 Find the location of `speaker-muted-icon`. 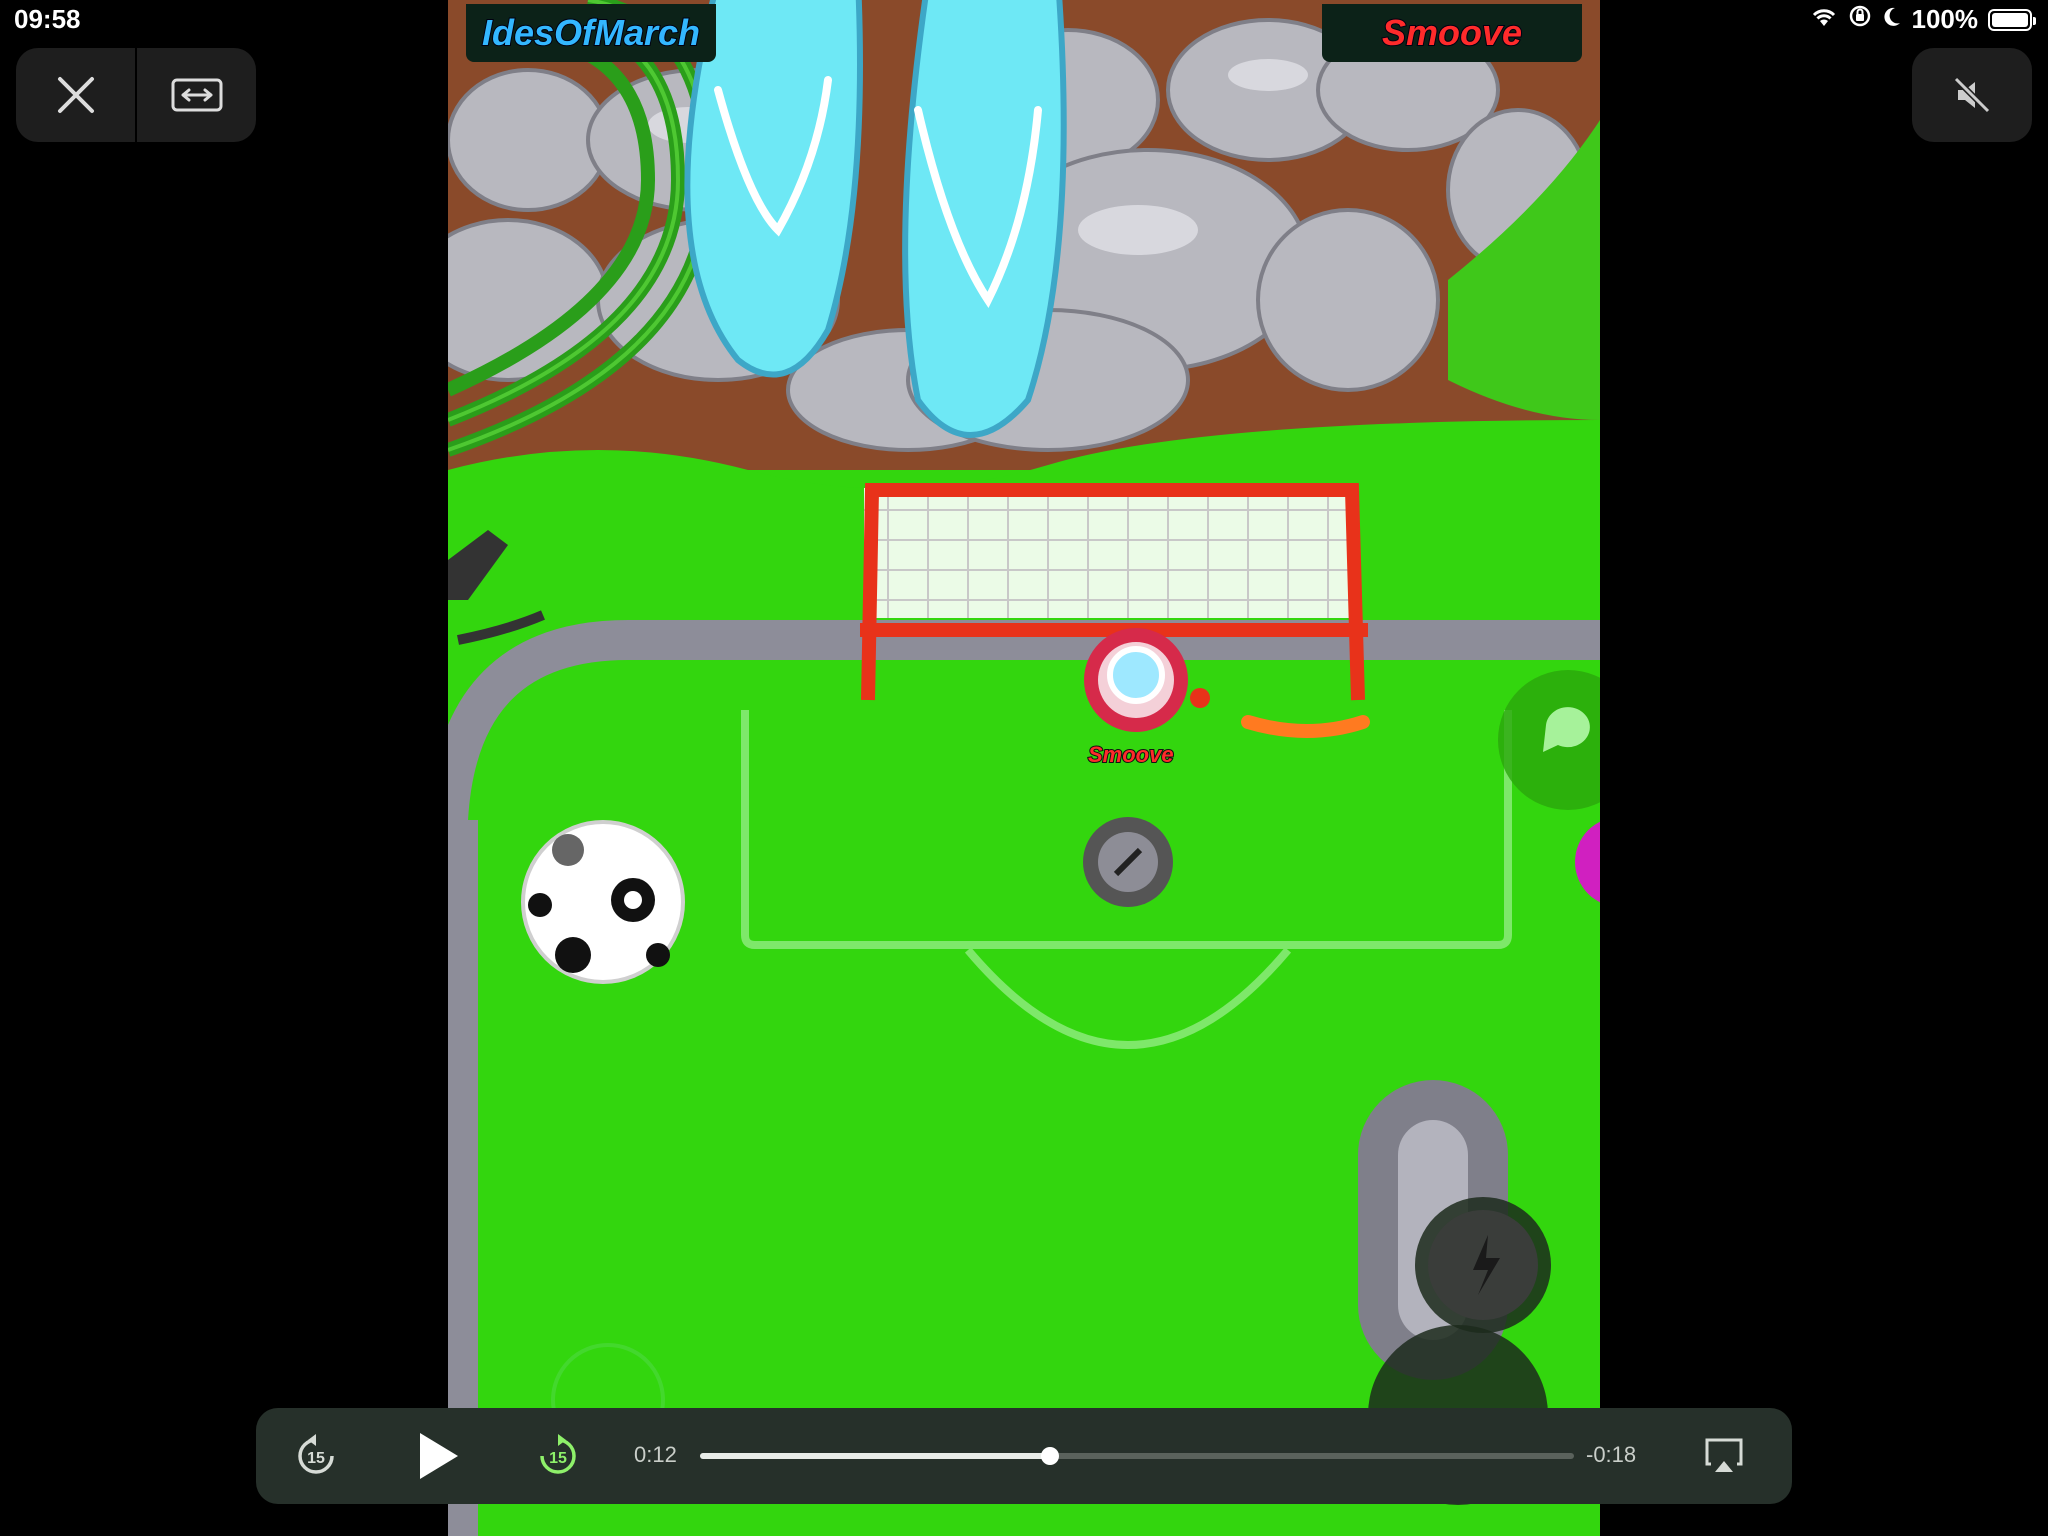

speaker-muted-icon is located at coordinates (1972, 95).